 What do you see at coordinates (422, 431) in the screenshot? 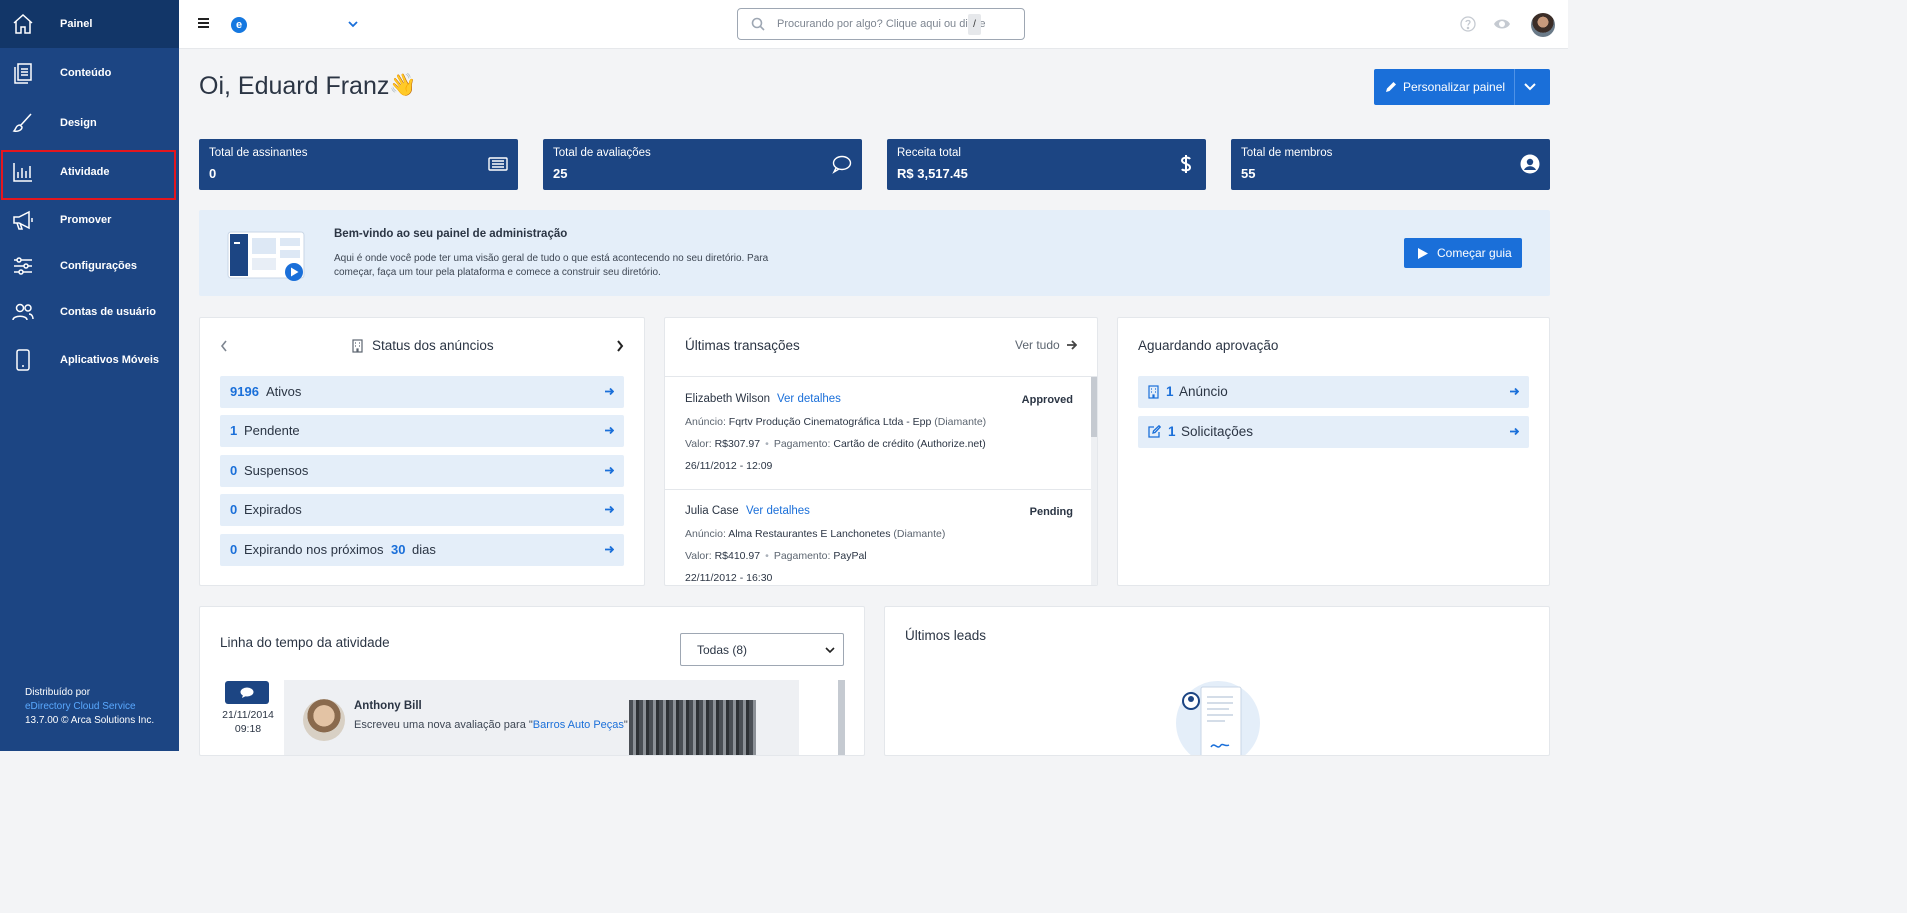
I see `status-row-pending: 1 Pendente` at bounding box center [422, 431].